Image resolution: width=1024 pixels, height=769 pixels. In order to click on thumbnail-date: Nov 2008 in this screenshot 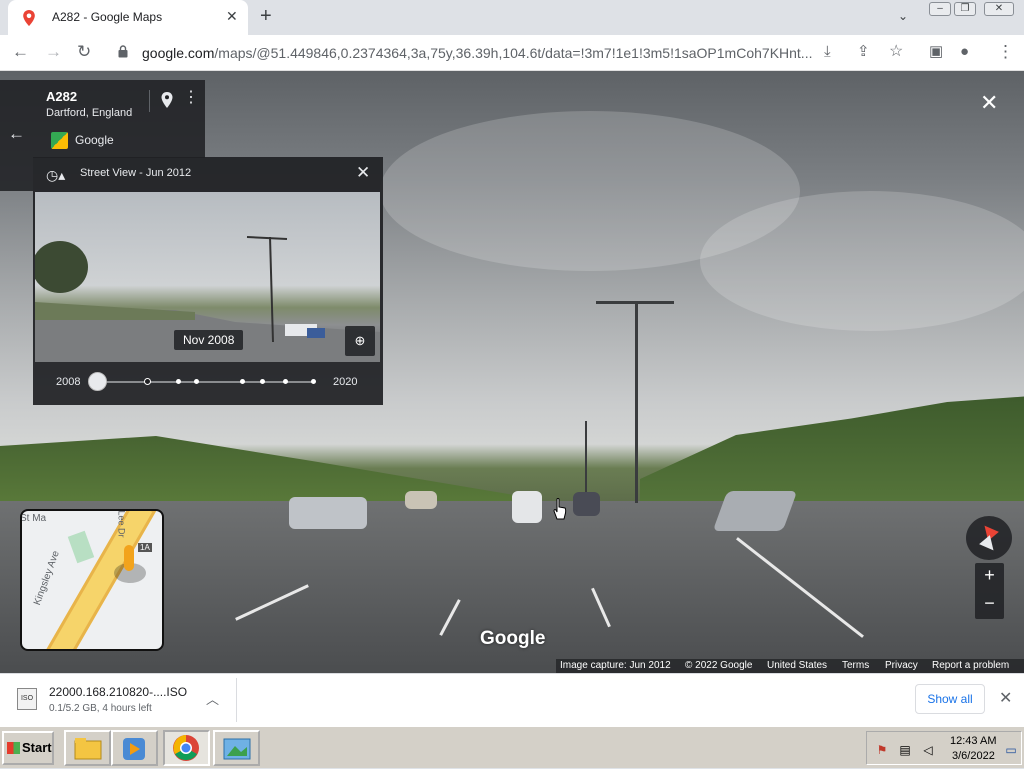, I will do `click(209, 340)`.